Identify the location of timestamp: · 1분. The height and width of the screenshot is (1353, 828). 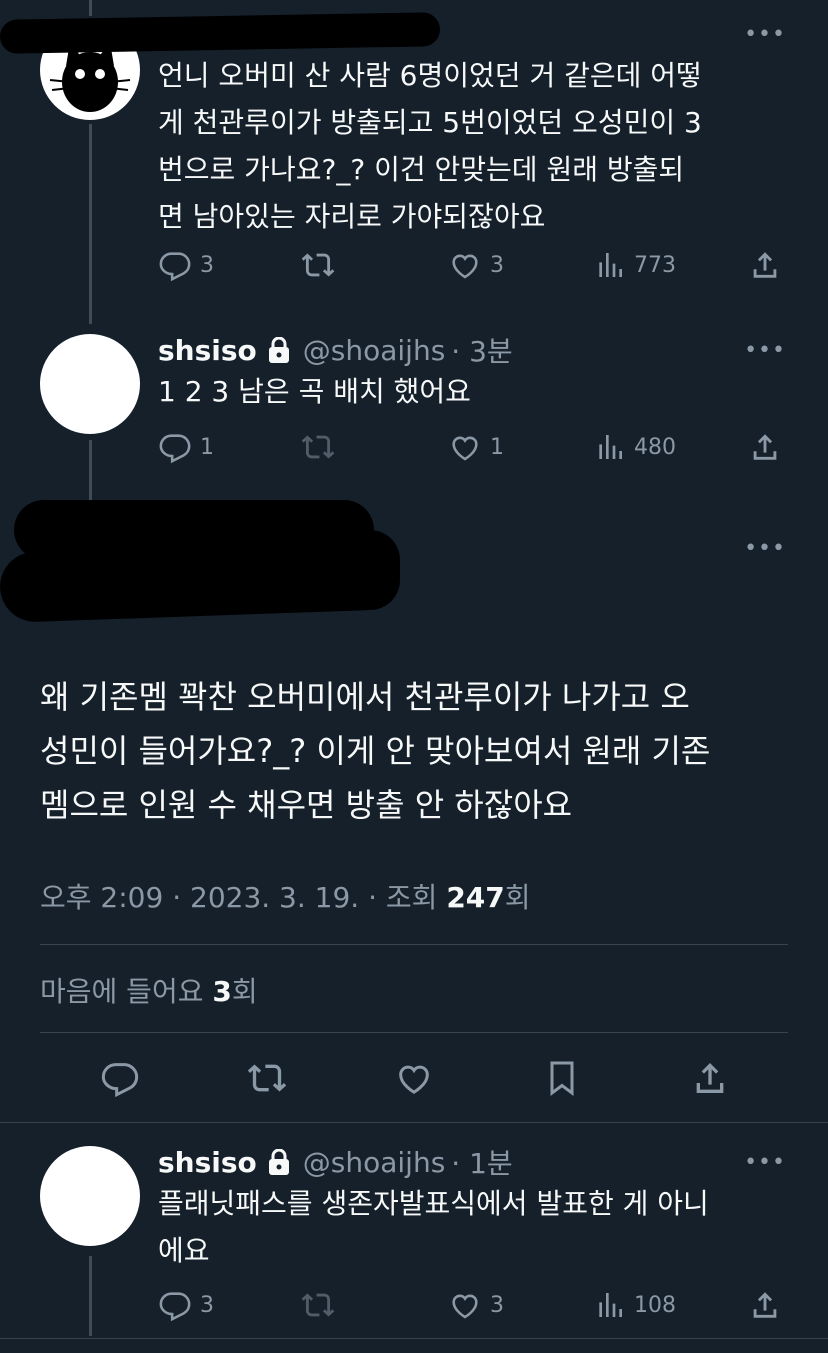
(481, 1162).